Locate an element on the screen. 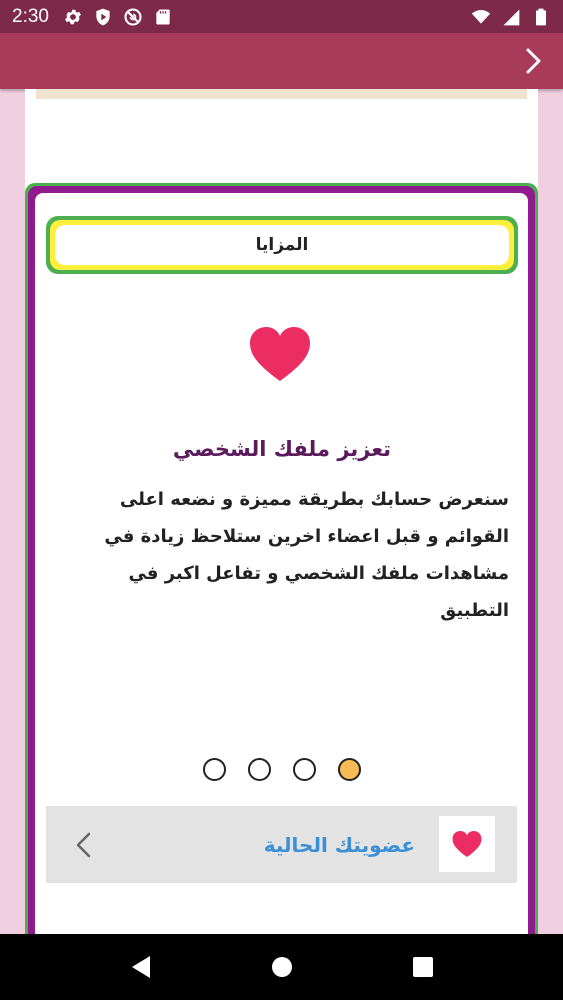  chevron-left-icon is located at coordinates (84, 845).